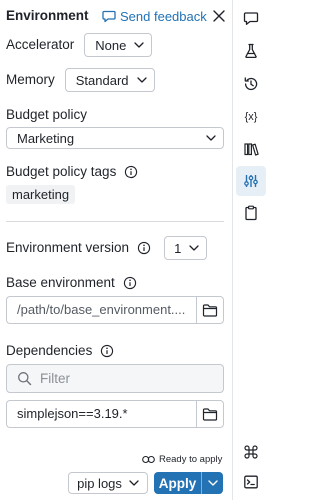 The height and width of the screenshot is (500, 320). I want to click on pip-logs-label: pip logs, so click(99, 483).